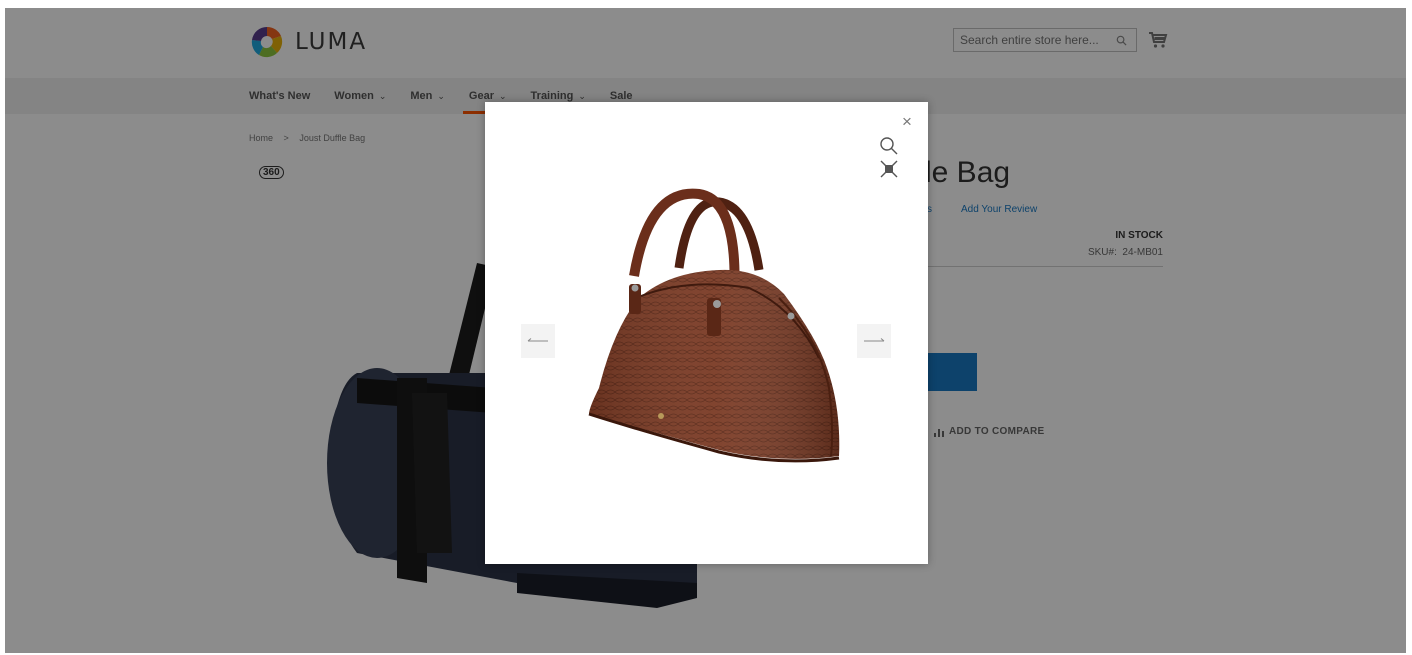 This screenshot has height=655, width=1412. I want to click on prev-image-button, so click(538, 341).